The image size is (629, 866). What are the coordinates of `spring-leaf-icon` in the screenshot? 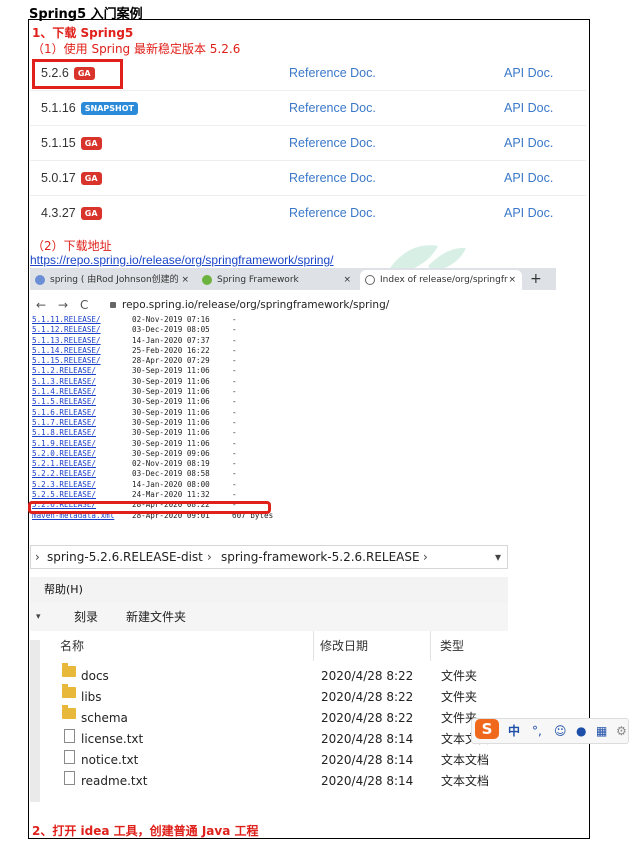 It's located at (207, 280).